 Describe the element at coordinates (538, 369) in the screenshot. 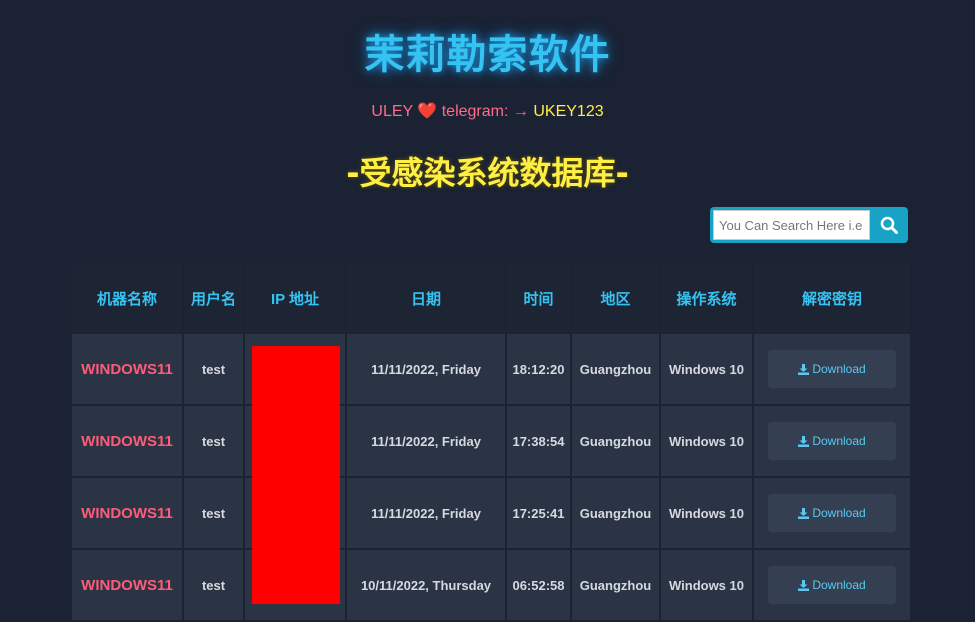

I see `time-cell: 18:12:20` at that location.